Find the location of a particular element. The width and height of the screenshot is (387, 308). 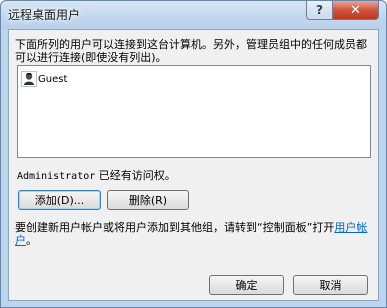

help-text: 要创建新用户帐户或将用户添加到其他组，请转到“控制面板”打开用户帐户。 is located at coordinates (196, 234).